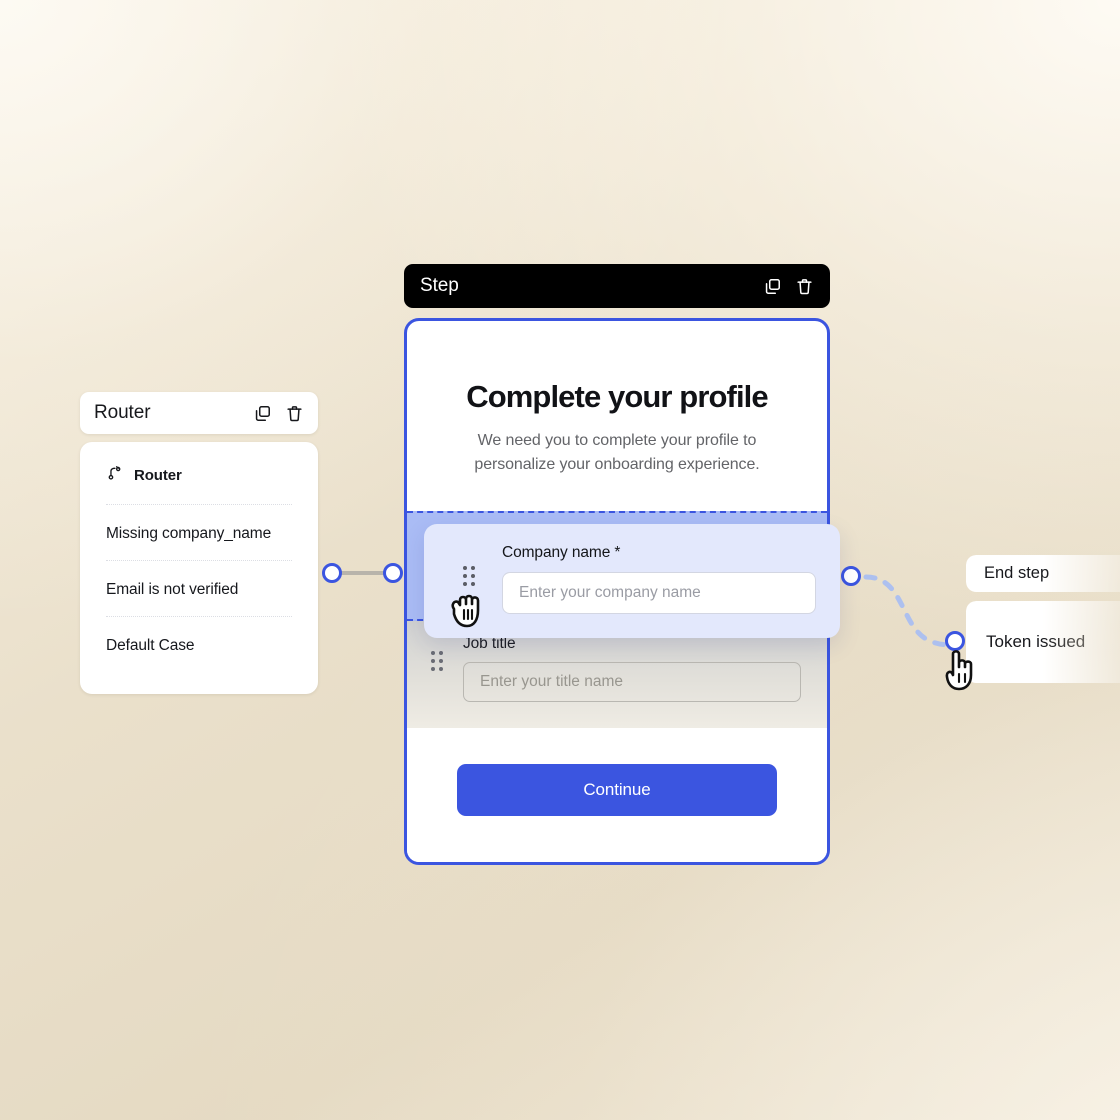  I want to click on company-name-label: Company name *, so click(561, 552).